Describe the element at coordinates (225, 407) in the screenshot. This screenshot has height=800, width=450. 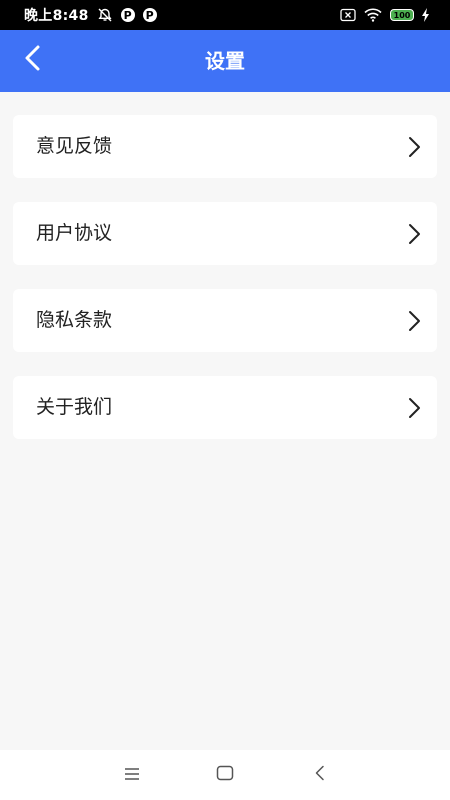
I see `settings-item-about-us: 关于我们` at that location.